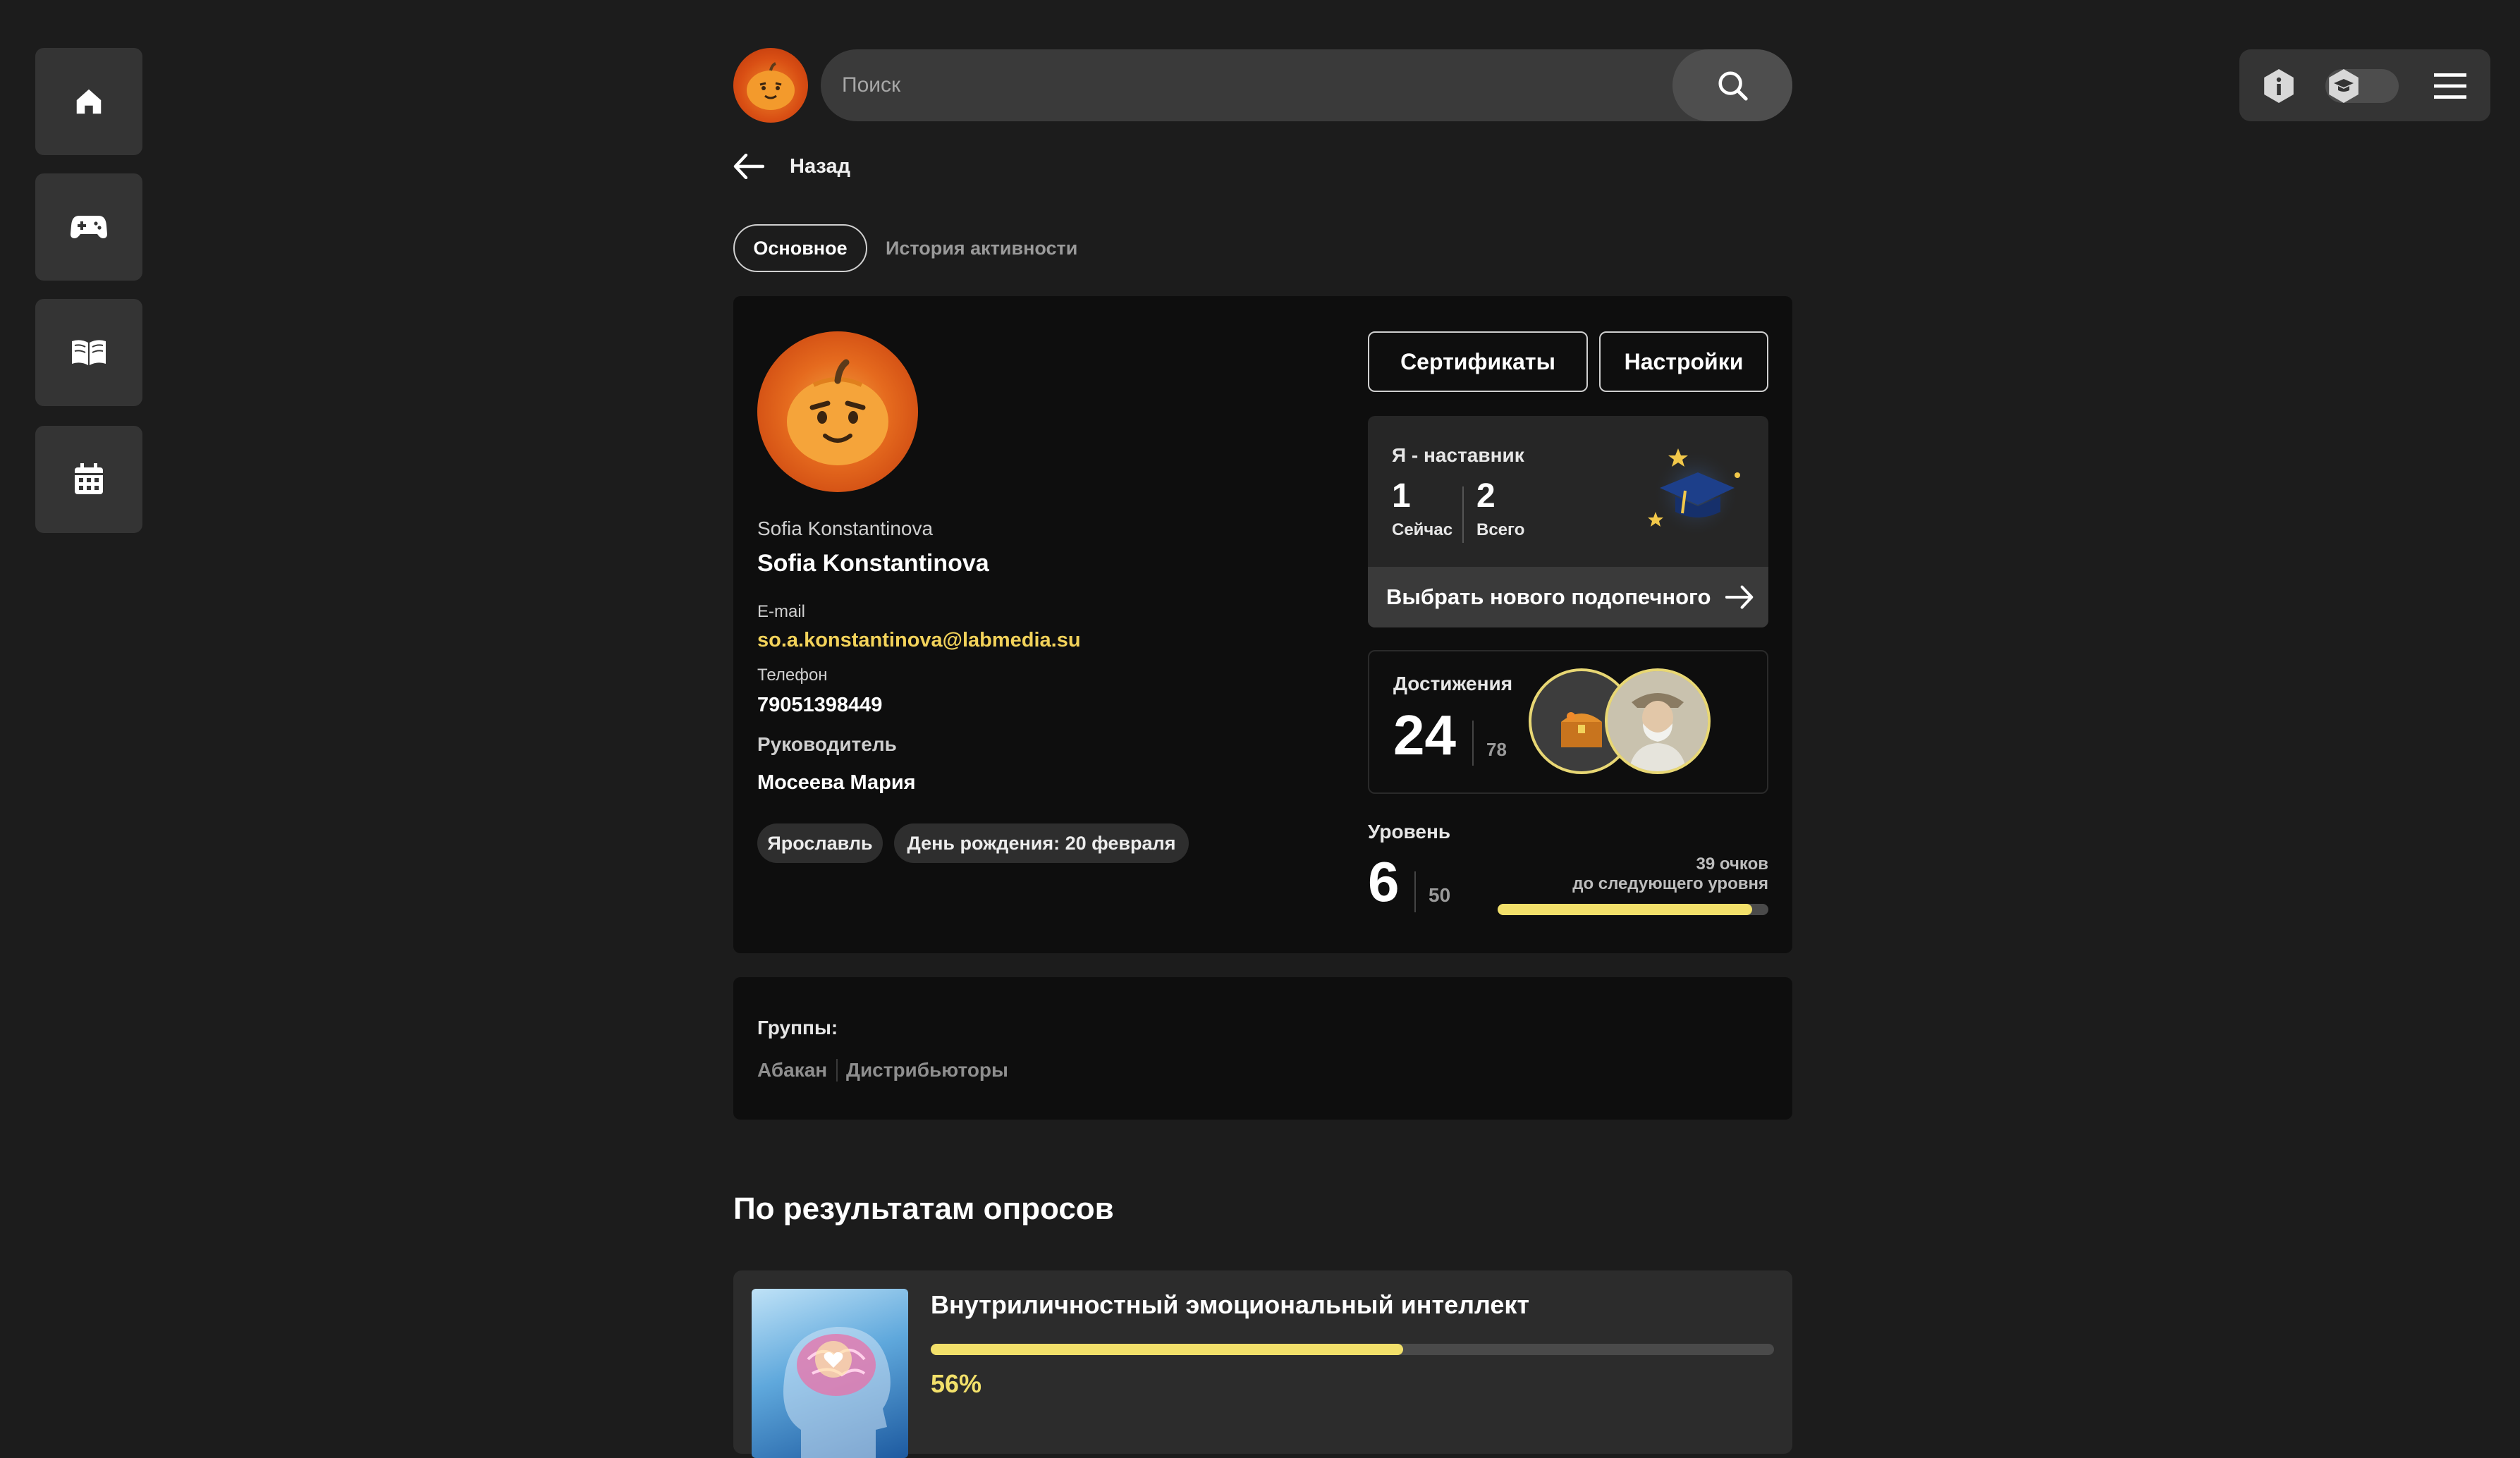  What do you see at coordinates (1453, 683) in the screenshot?
I see `achievements-title: Достижения` at bounding box center [1453, 683].